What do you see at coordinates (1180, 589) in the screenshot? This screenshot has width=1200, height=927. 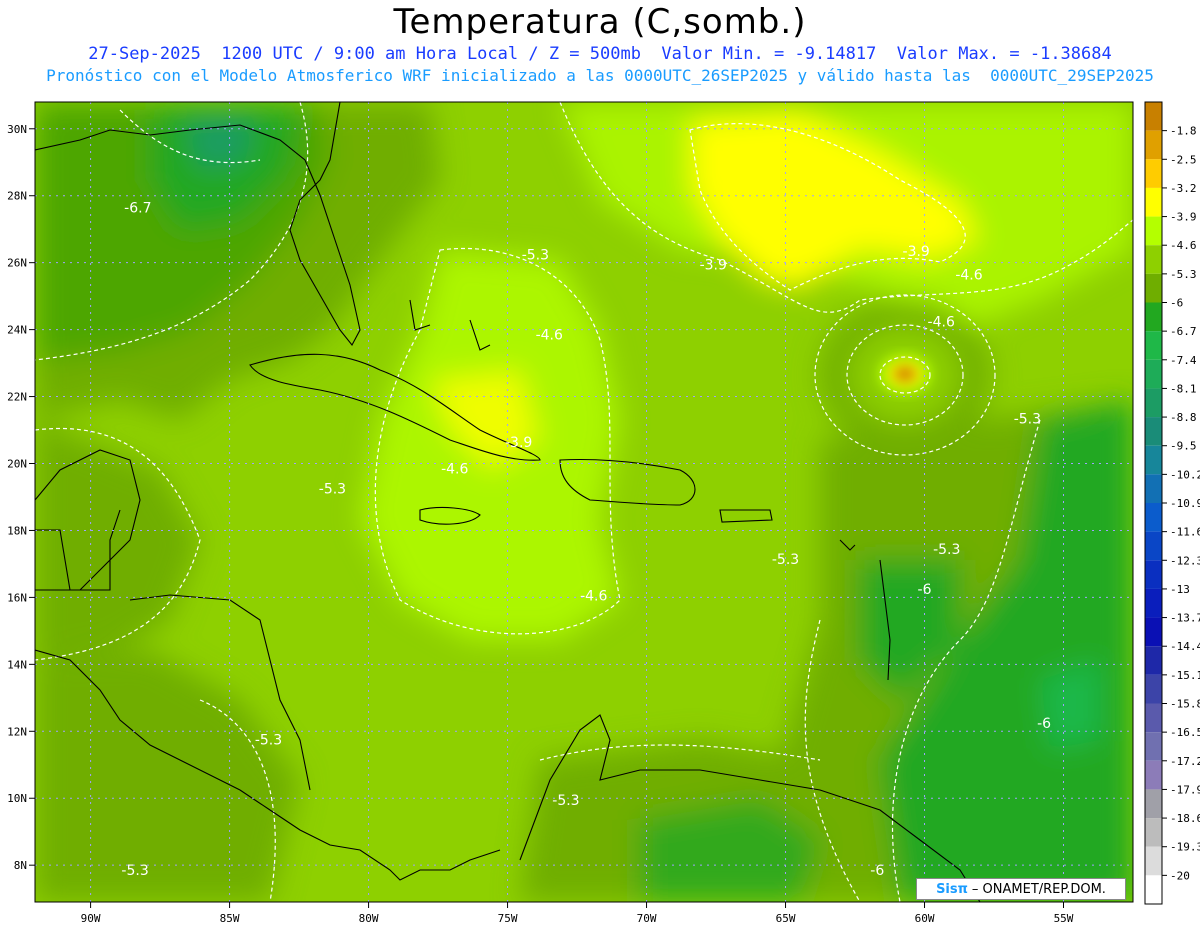 I see `colorbar-label: -13` at bounding box center [1180, 589].